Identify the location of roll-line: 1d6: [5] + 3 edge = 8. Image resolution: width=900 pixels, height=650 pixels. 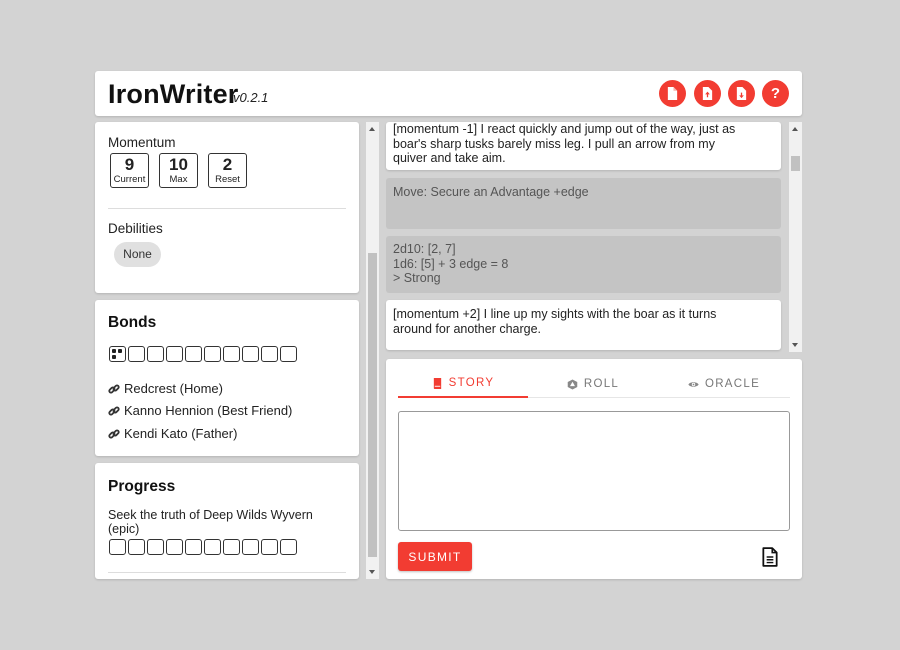
(451, 263).